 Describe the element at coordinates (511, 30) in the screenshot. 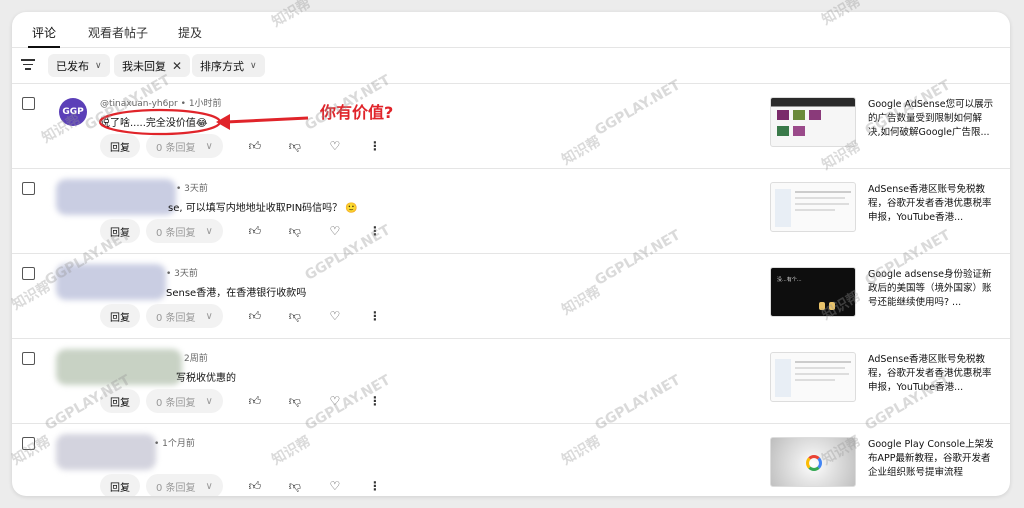

I see `tab-bar: 评论 观看者帖子 提及` at that location.